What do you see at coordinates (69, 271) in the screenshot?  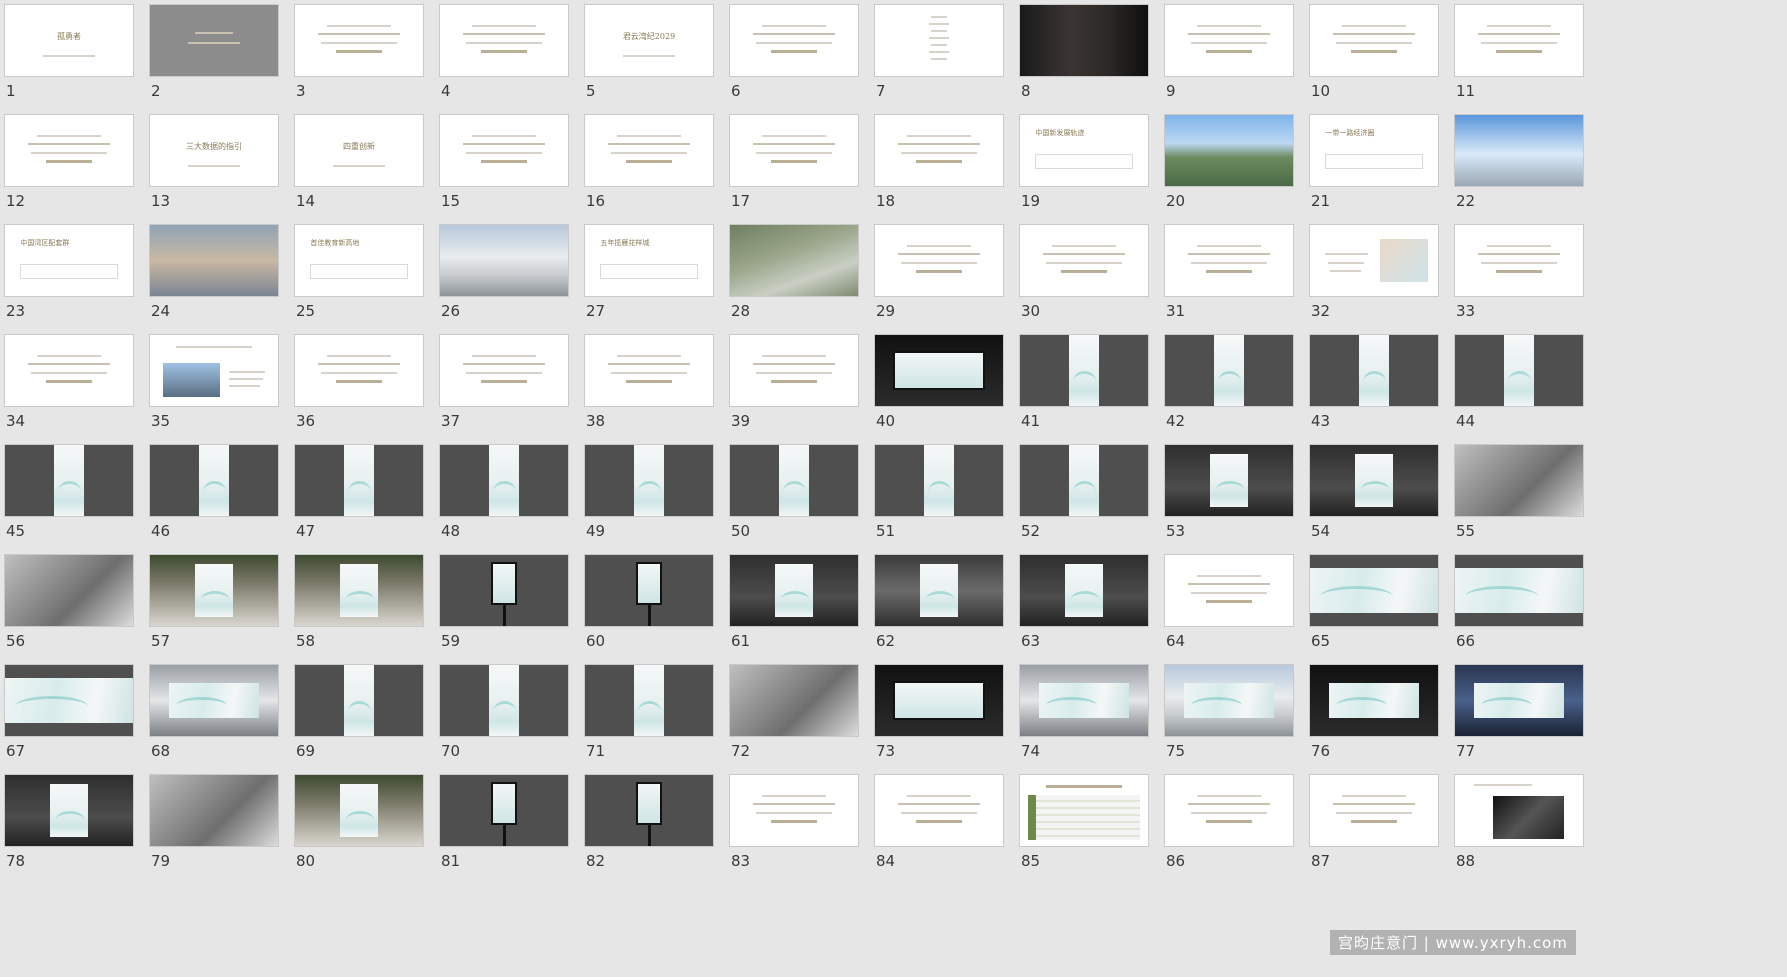 I see `text-box` at bounding box center [69, 271].